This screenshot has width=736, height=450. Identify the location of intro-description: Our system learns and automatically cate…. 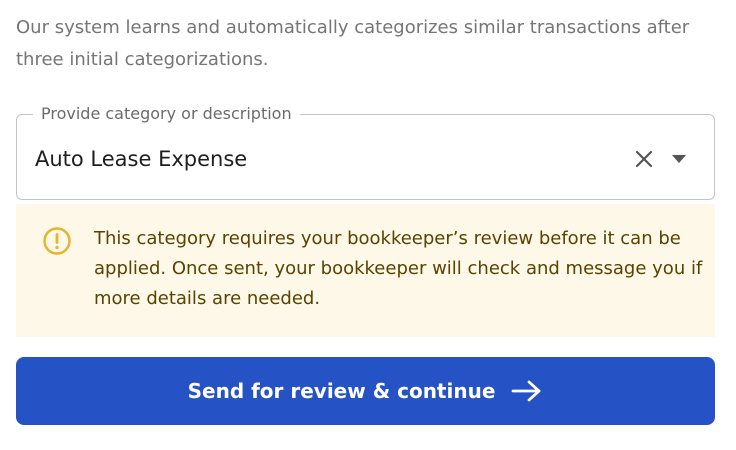
(353, 43).